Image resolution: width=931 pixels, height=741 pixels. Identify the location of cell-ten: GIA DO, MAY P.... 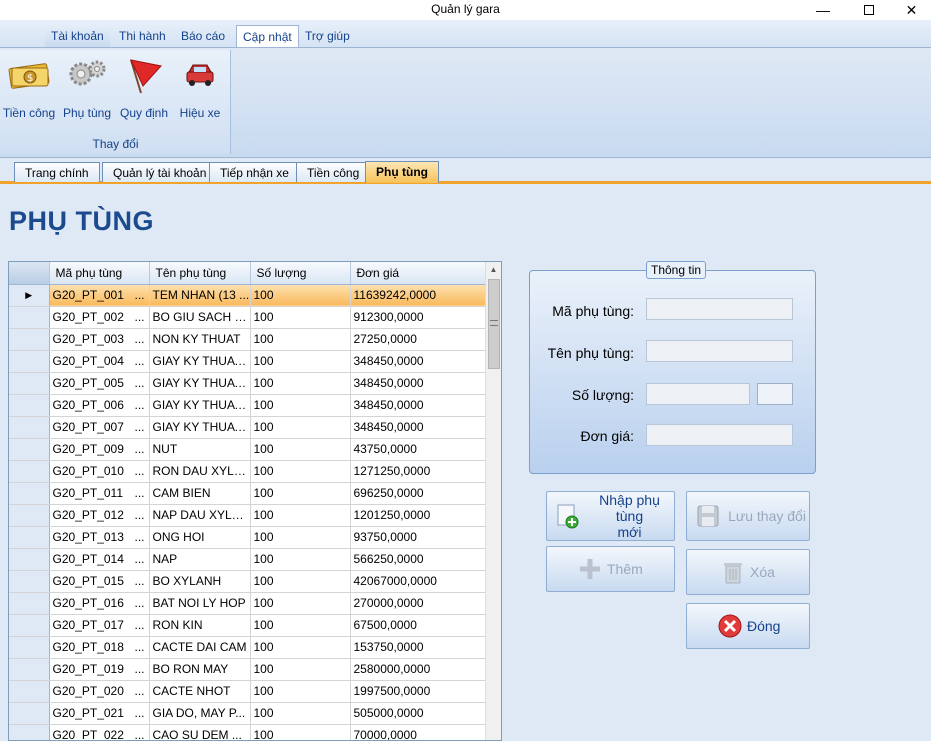
(200, 713).